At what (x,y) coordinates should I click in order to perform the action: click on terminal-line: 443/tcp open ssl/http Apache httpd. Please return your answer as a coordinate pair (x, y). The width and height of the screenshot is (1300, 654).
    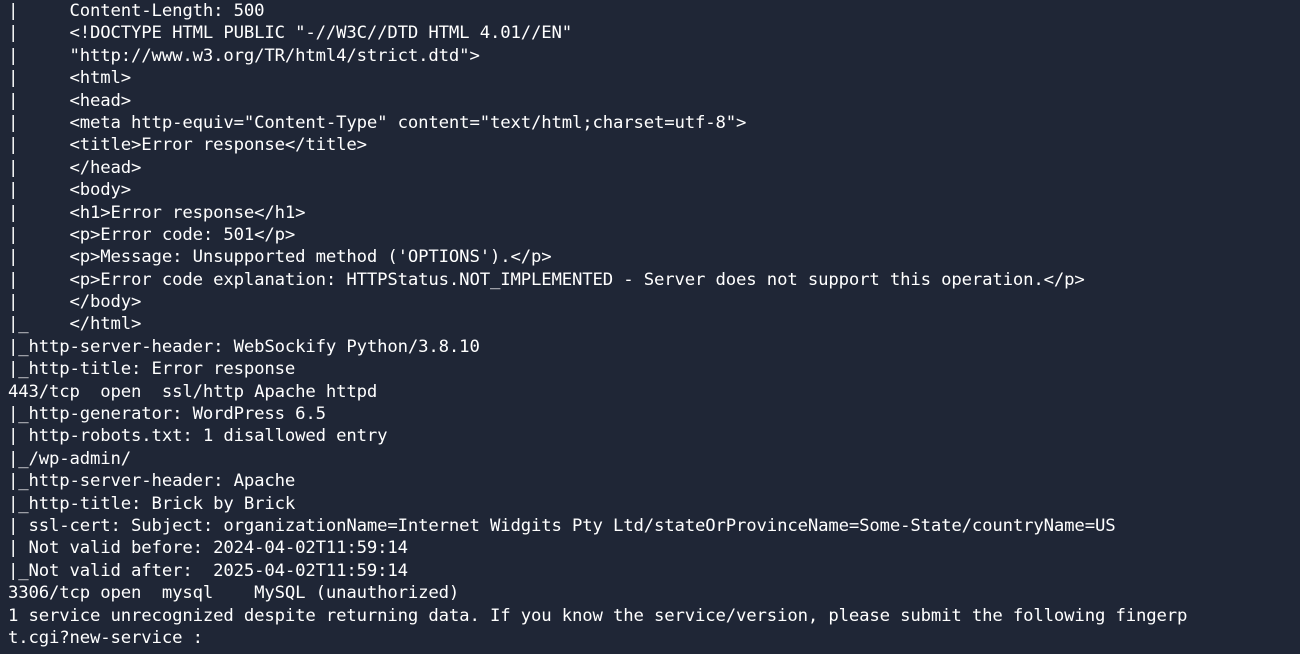
    Looking at the image, I should click on (193, 391).